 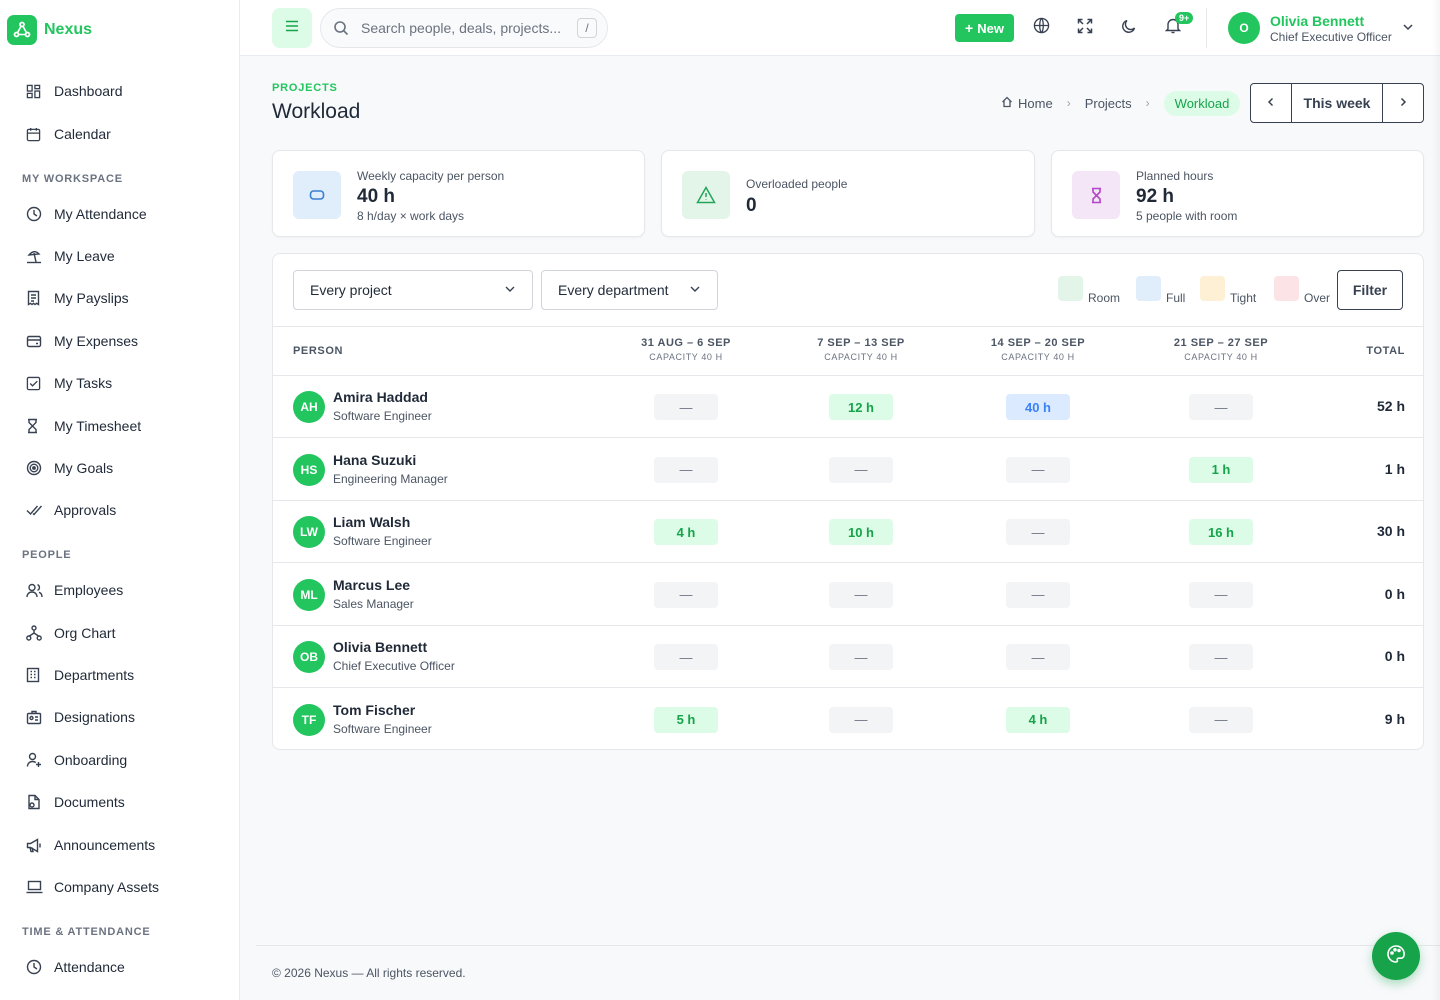 I want to click on person-name: Amira Haddad, so click(x=380, y=397).